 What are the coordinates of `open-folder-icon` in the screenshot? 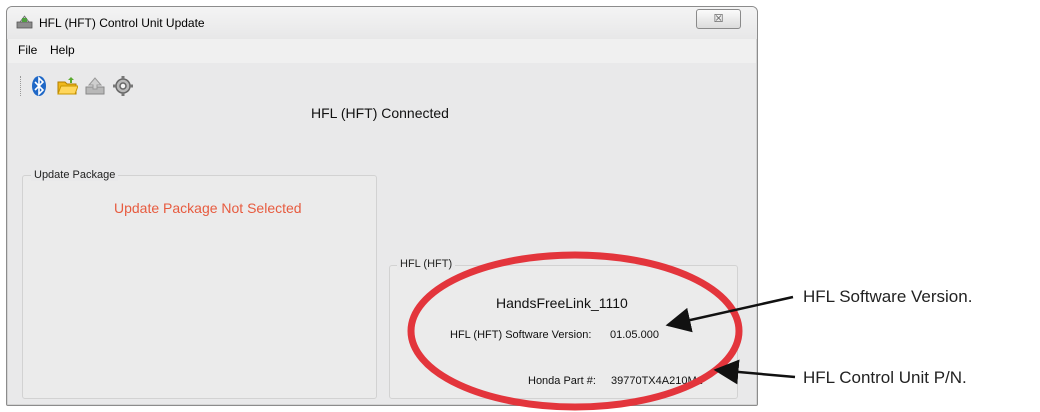 It's located at (67, 86).